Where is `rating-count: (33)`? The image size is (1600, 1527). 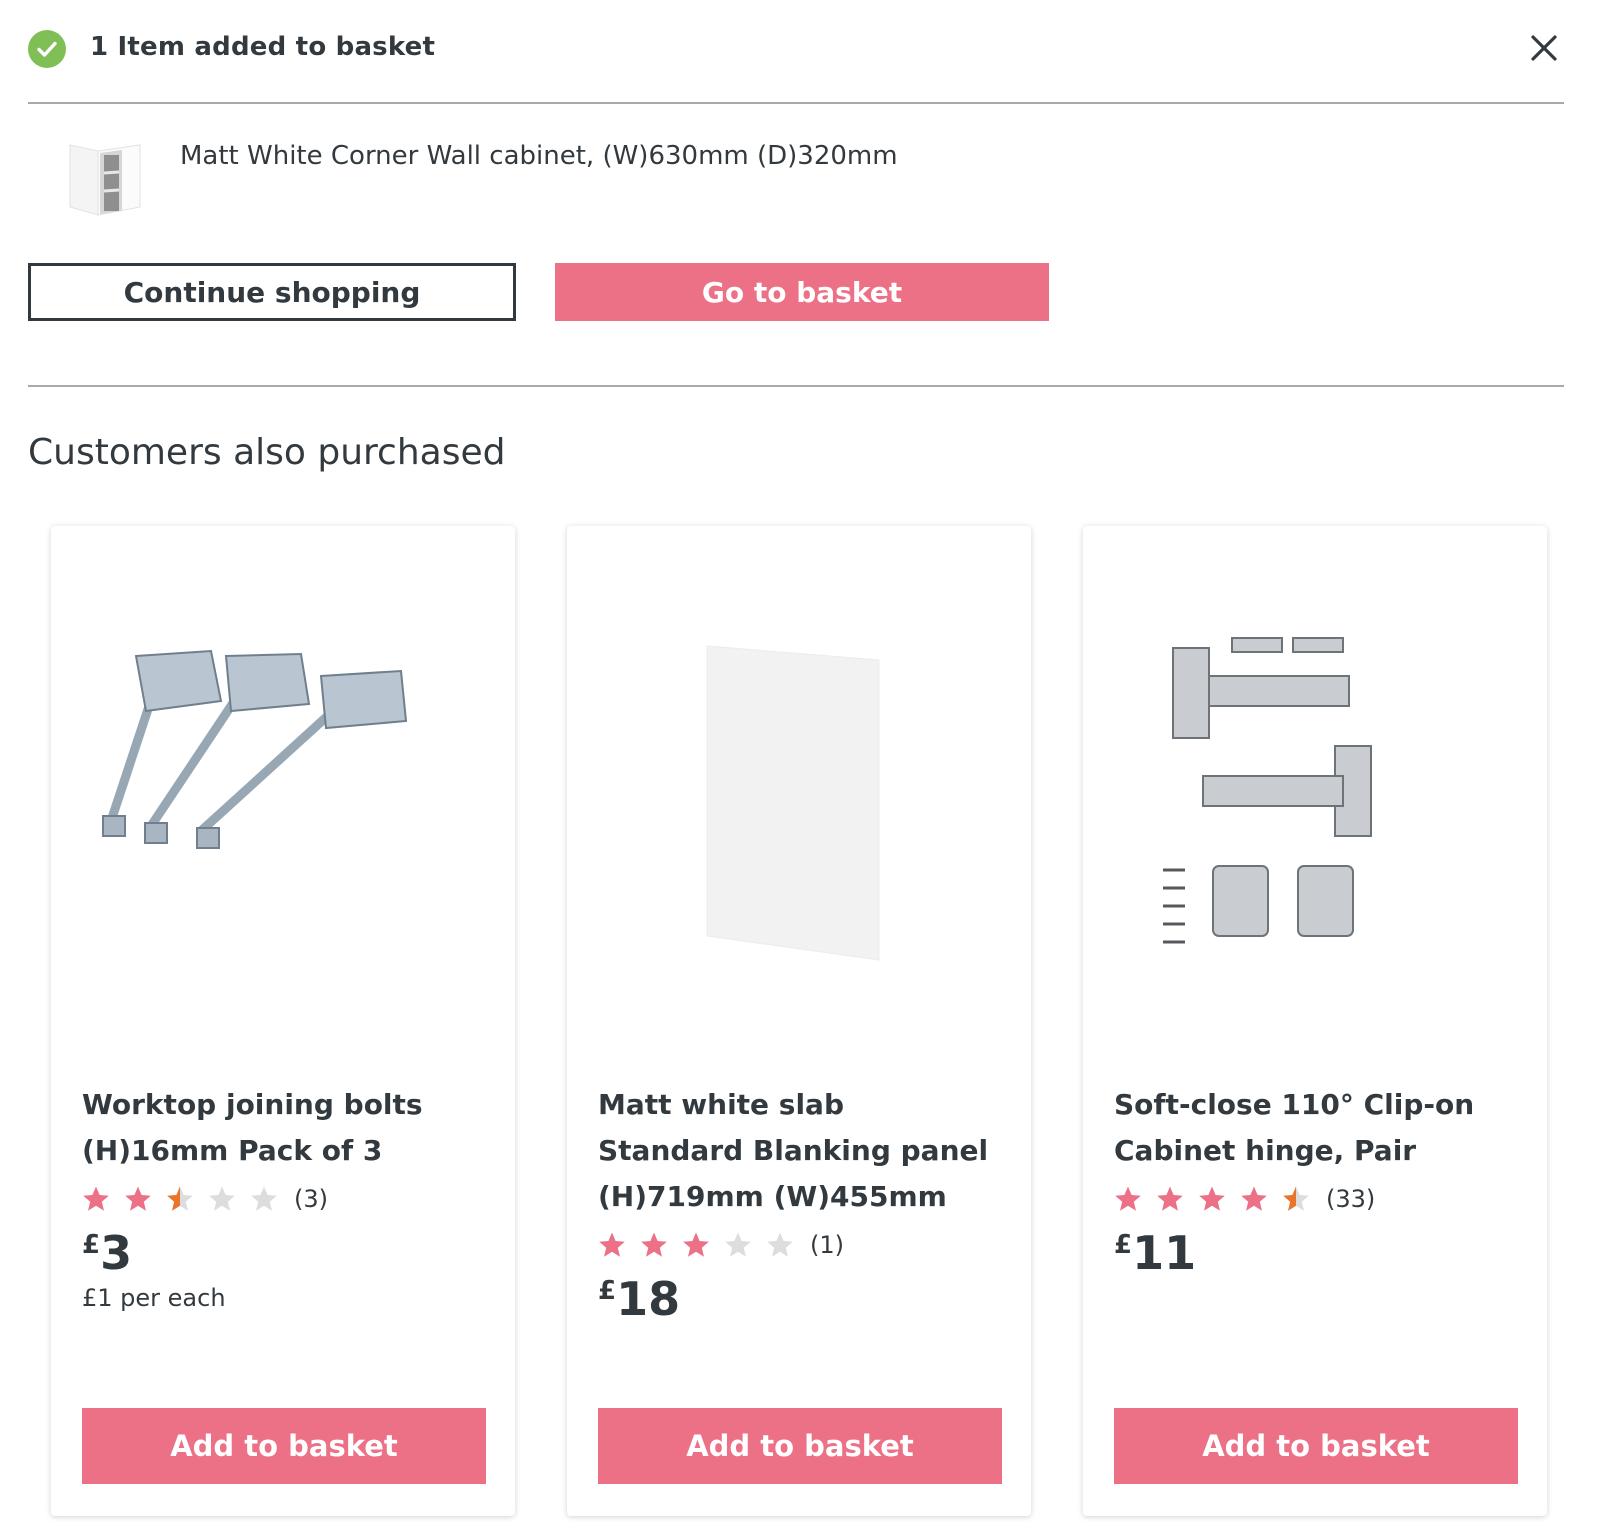 rating-count: (33) is located at coordinates (1351, 1199).